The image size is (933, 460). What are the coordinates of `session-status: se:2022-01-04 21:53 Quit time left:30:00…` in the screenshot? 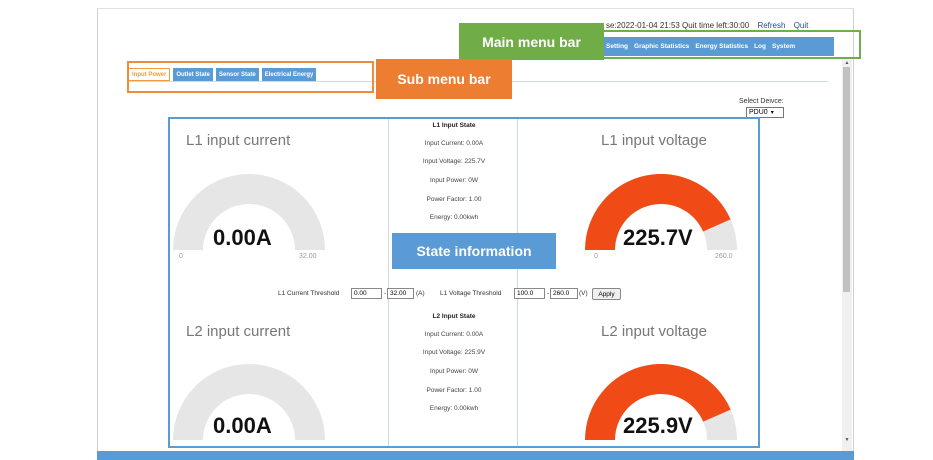 It's located at (707, 25).